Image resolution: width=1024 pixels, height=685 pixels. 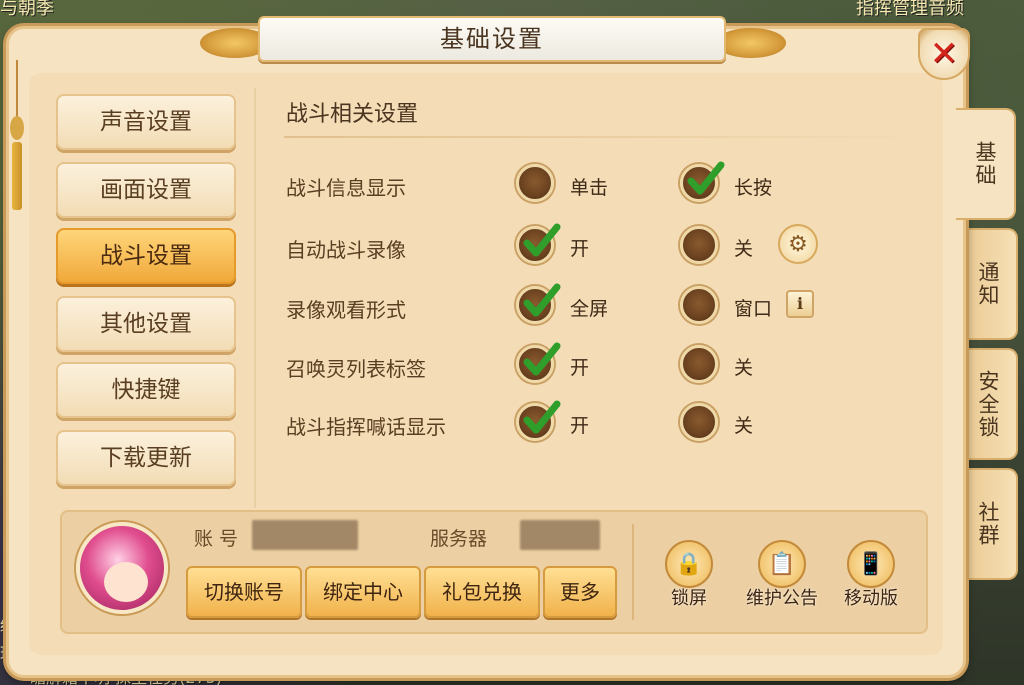 I want to click on clipboard-icon: 📋, so click(x=782, y=564).